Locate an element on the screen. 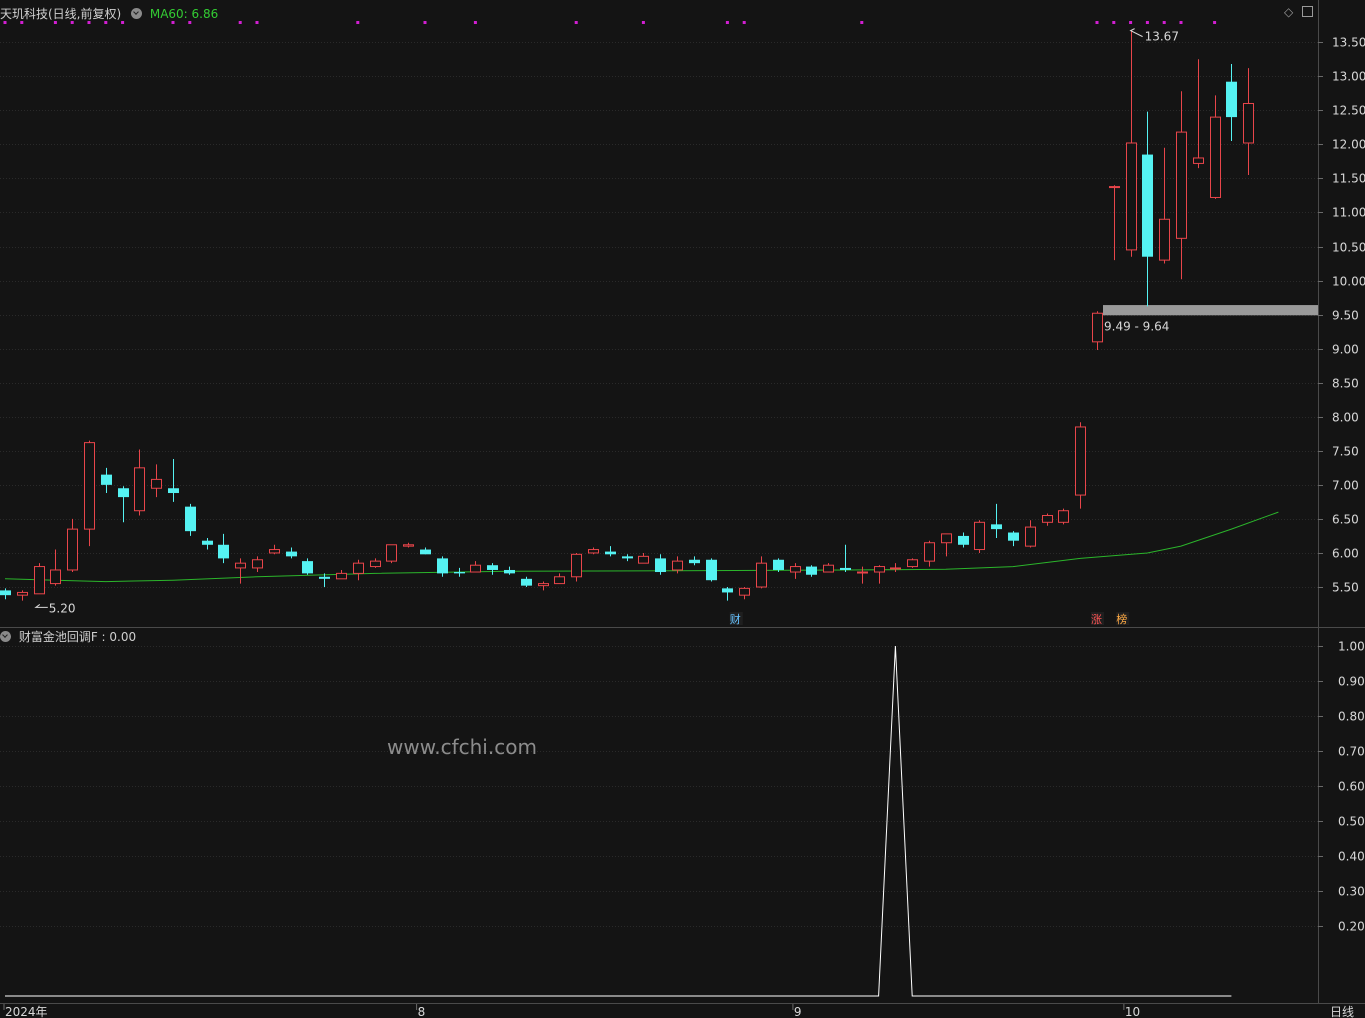 Image resolution: width=1365 pixels, height=1018 pixels. marker-zhang: 涨 is located at coordinates (1096, 619).